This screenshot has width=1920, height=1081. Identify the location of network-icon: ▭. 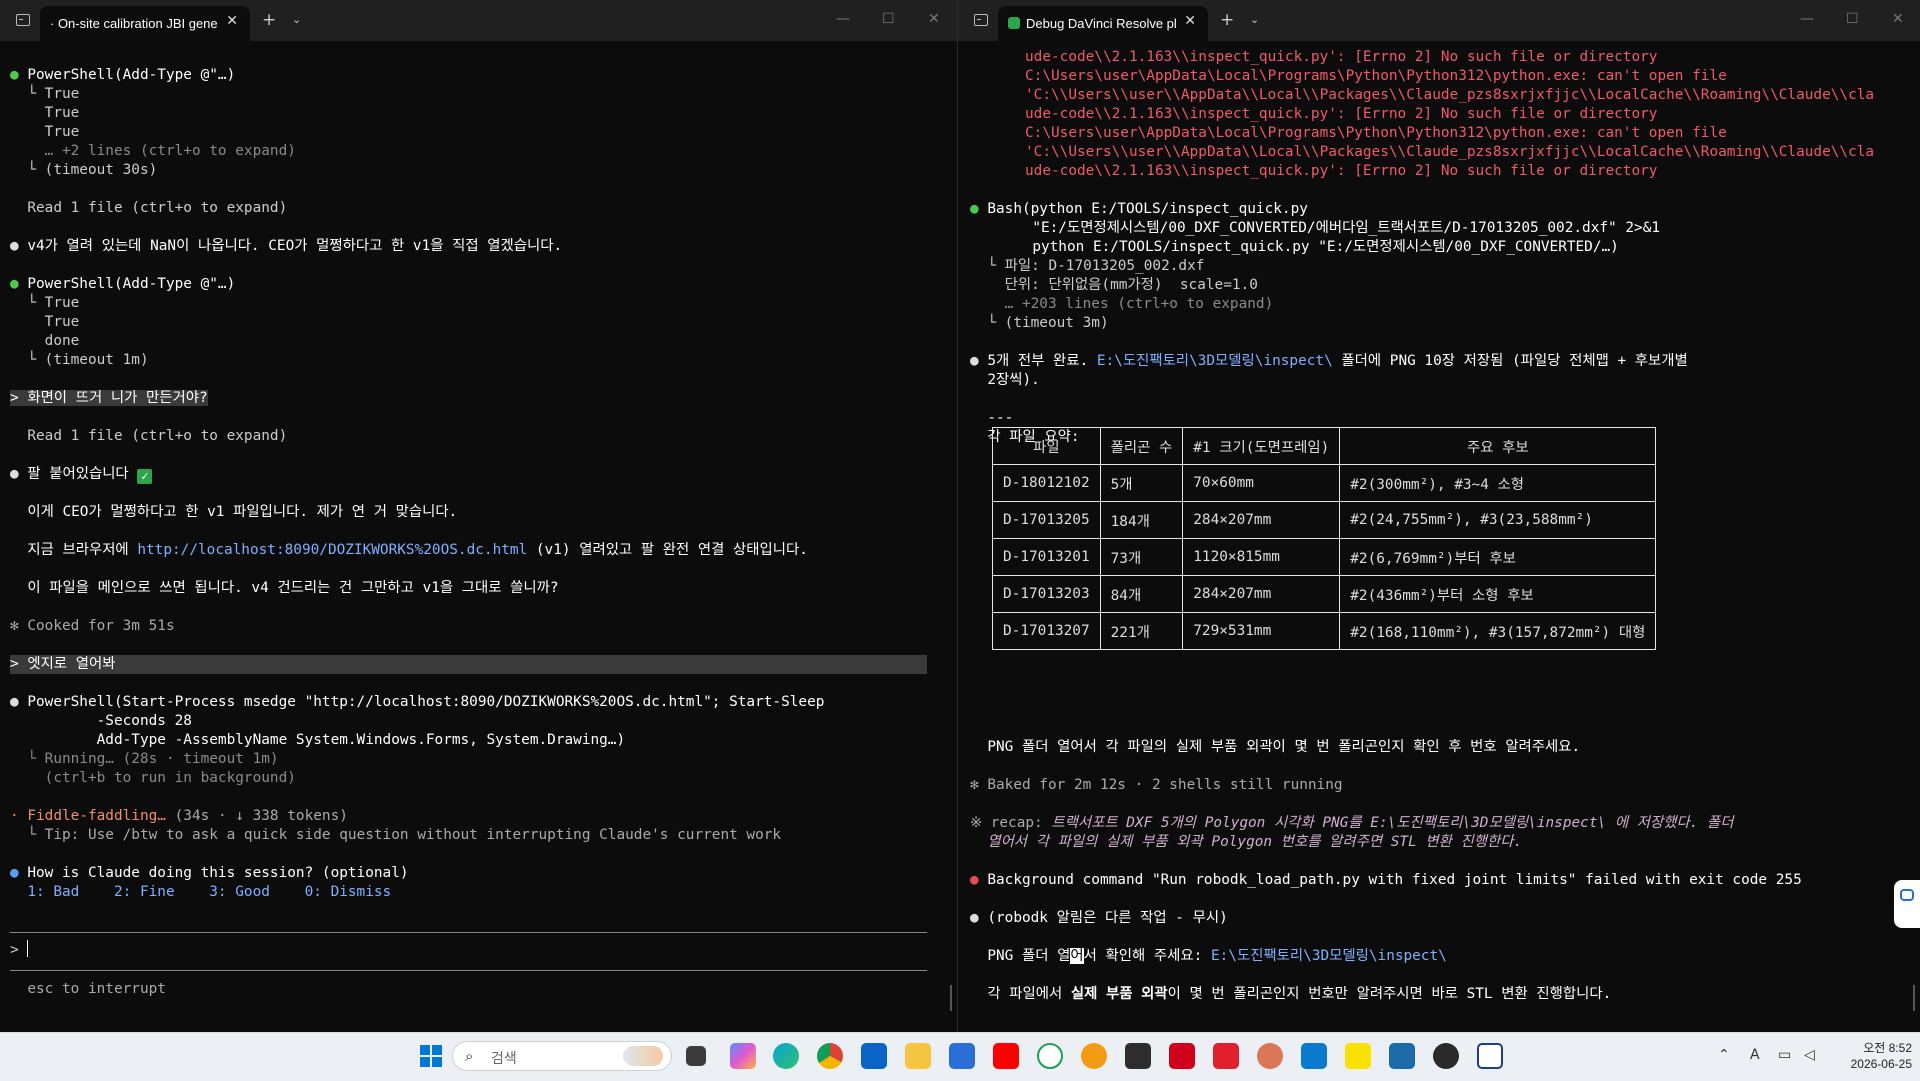
(1784, 1055).